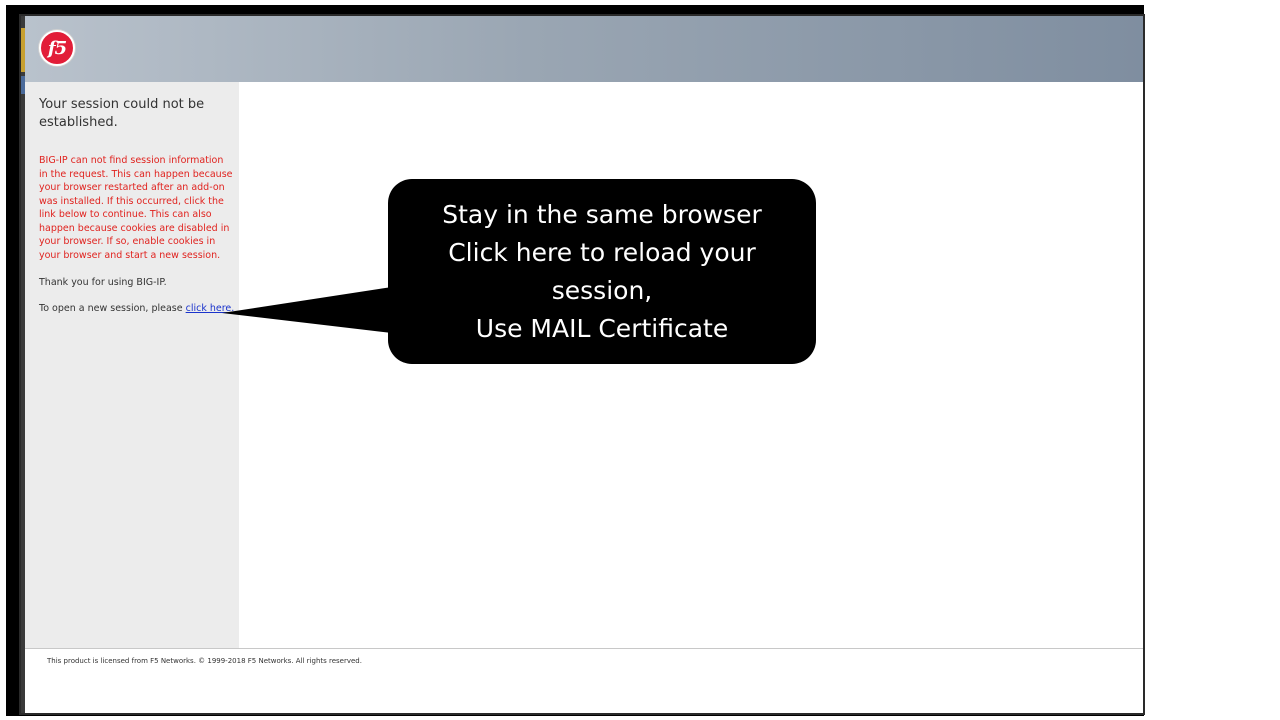  I want to click on click-here-link: click here., so click(210, 308).